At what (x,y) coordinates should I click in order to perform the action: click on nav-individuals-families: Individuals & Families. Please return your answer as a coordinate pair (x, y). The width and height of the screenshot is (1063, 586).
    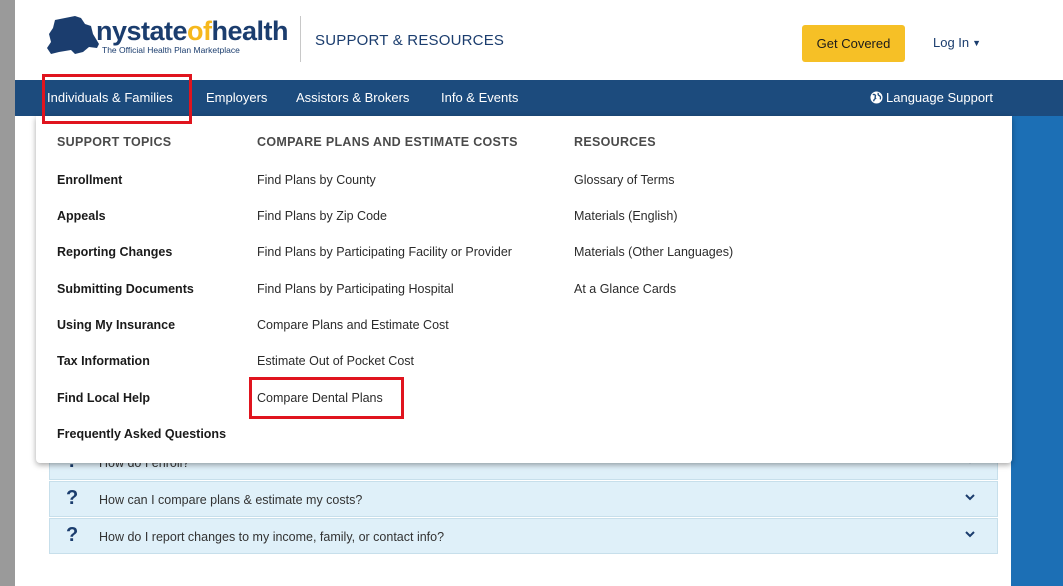
    Looking at the image, I should click on (110, 97).